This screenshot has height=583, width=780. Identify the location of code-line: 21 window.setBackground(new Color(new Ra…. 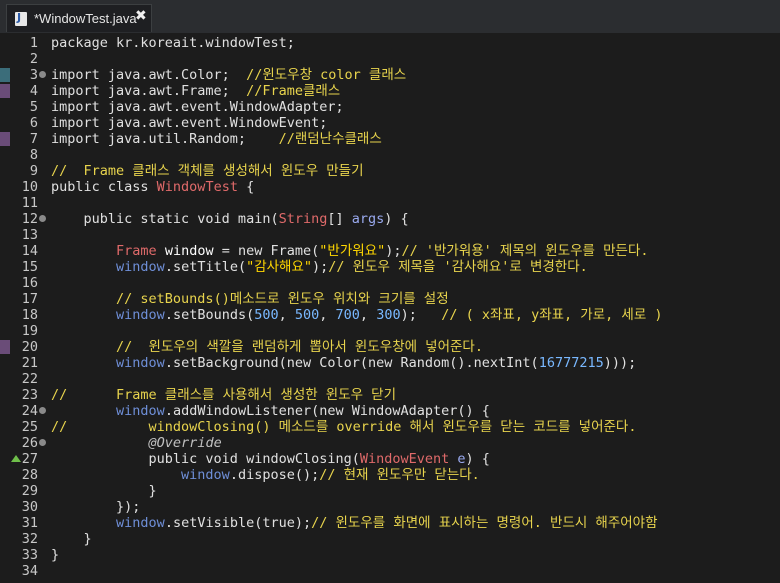
(390, 363).